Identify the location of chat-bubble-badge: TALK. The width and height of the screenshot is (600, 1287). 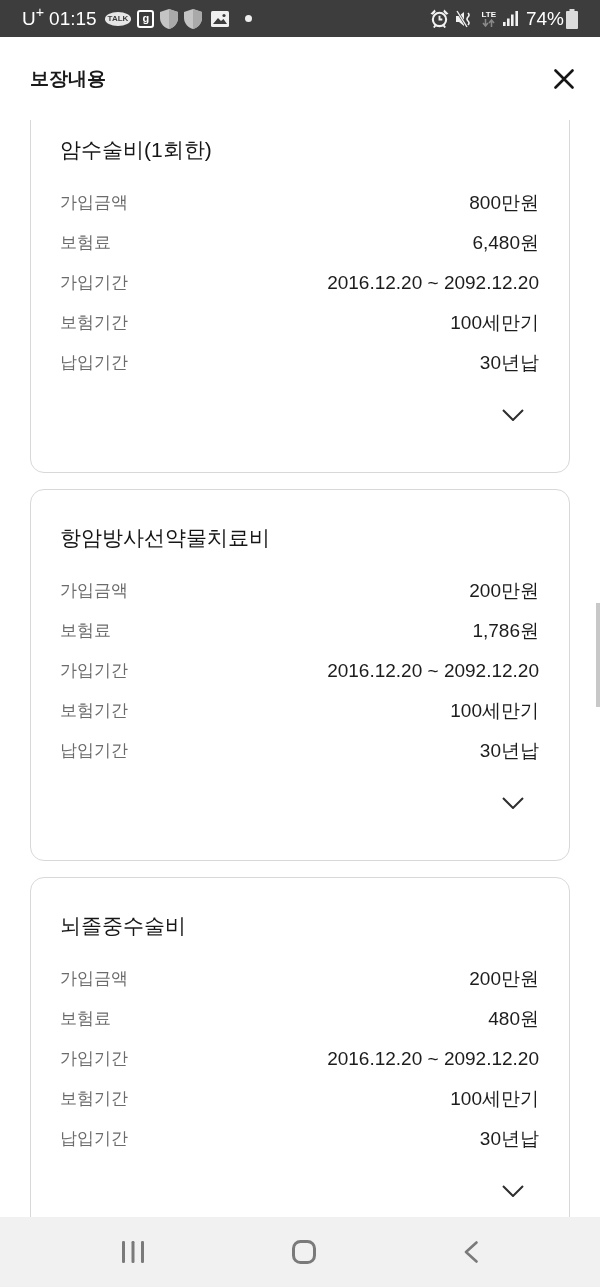
(118, 18).